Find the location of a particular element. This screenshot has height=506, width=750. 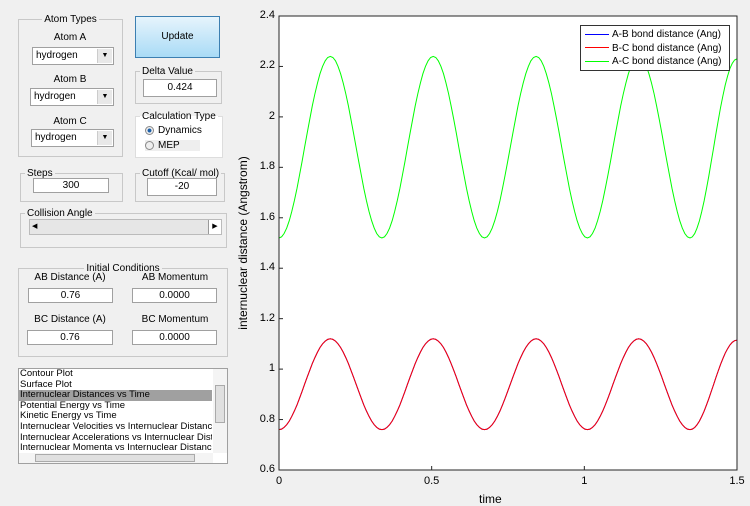

x-axis-label: time is located at coordinates (490, 499).